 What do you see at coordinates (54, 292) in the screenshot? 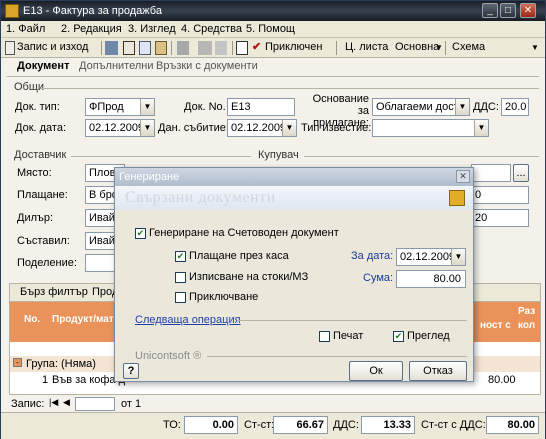
I see `tab-quick-filter: Бърз филтър` at bounding box center [54, 292].